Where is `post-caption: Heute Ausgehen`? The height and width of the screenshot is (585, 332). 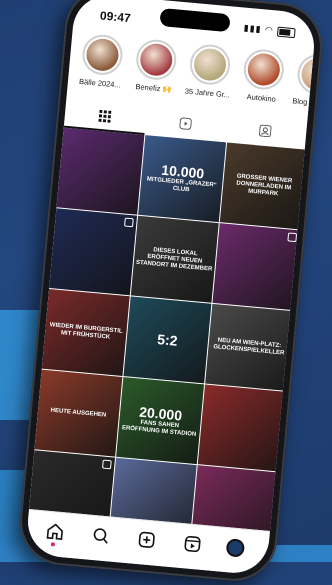 post-caption: Heute Ausgehen is located at coordinates (78, 413).